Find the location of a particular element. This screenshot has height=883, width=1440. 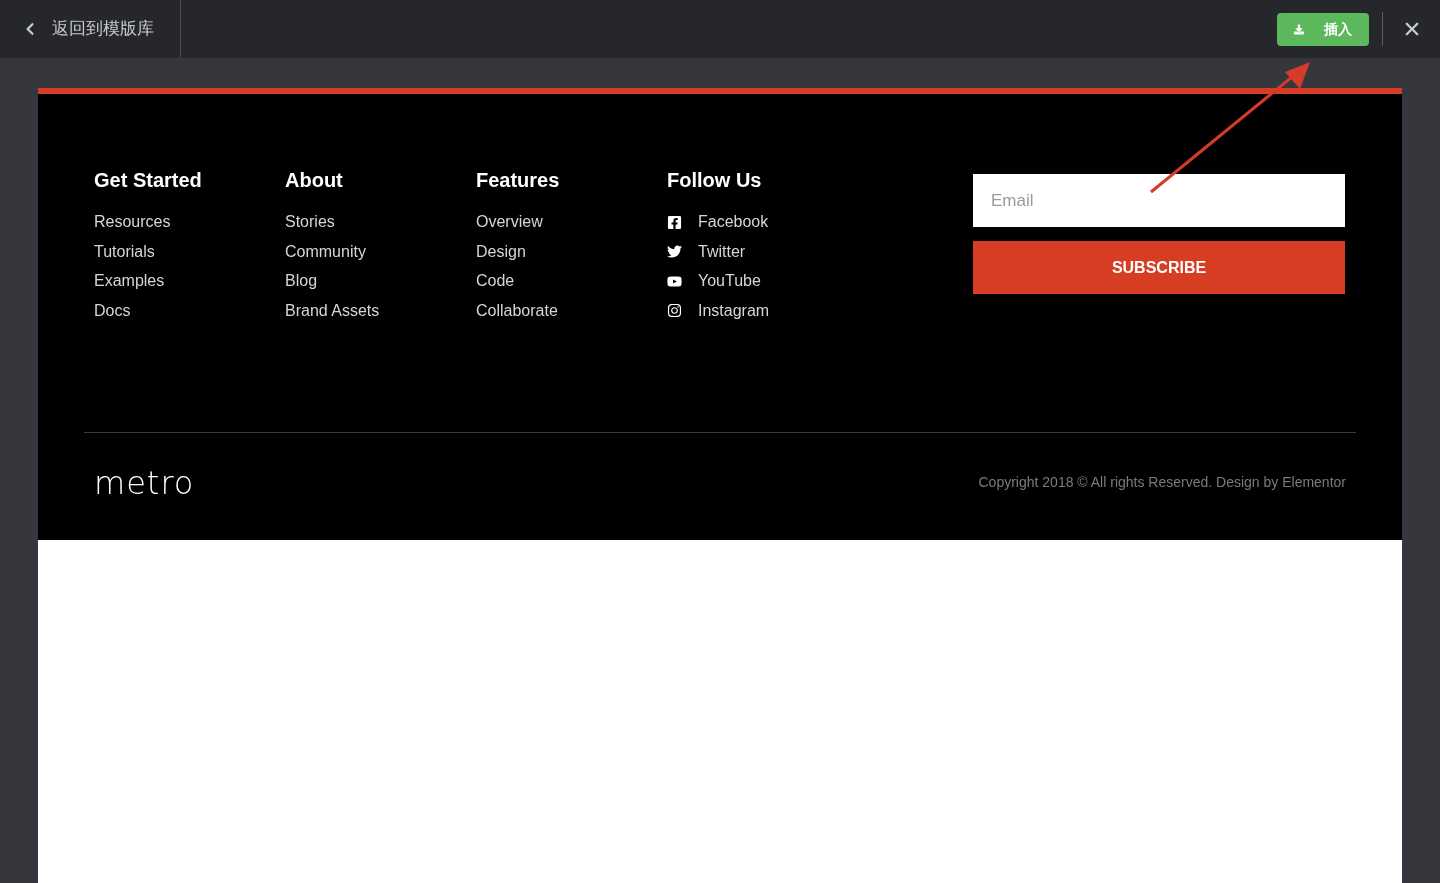

camera-icon is located at coordinates (674, 310).